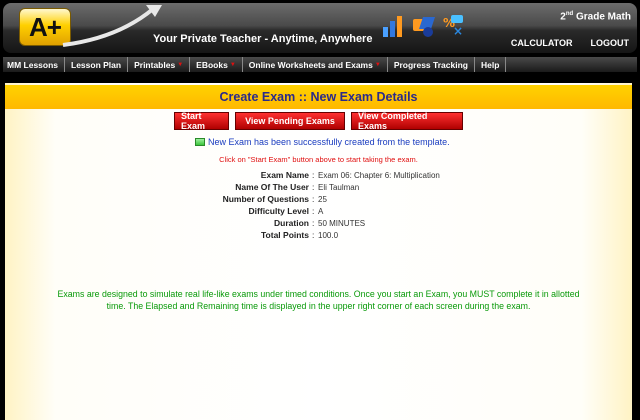 The height and width of the screenshot is (420, 640). What do you see at coordinates (284, 175) in the screenshot?
I see `detail-label: Exam Name` at bounding box center [284, 175].